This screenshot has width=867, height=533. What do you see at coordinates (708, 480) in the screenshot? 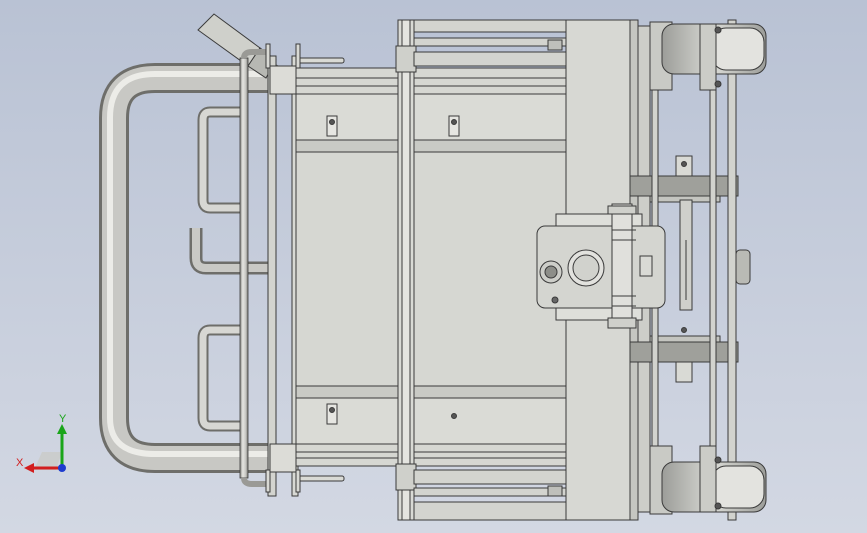
I see `caster-wheel-bottom` at bounding box center [708, 480].